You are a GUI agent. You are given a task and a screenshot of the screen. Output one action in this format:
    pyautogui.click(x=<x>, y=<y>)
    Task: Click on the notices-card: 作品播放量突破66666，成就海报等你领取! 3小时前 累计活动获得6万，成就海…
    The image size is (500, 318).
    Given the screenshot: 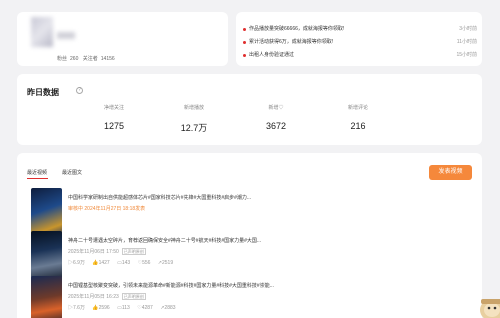 What is the action you would take?
    pyautogui.click(x=359, y=39)
    